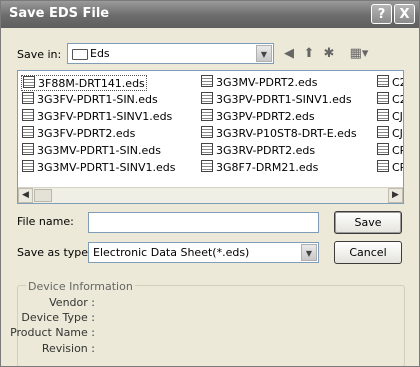 Image resolution: width=420 pixels, height=367 pixels. I want to click on list-item: 3G3MV-PDRT2.eds, so click(259, 82).